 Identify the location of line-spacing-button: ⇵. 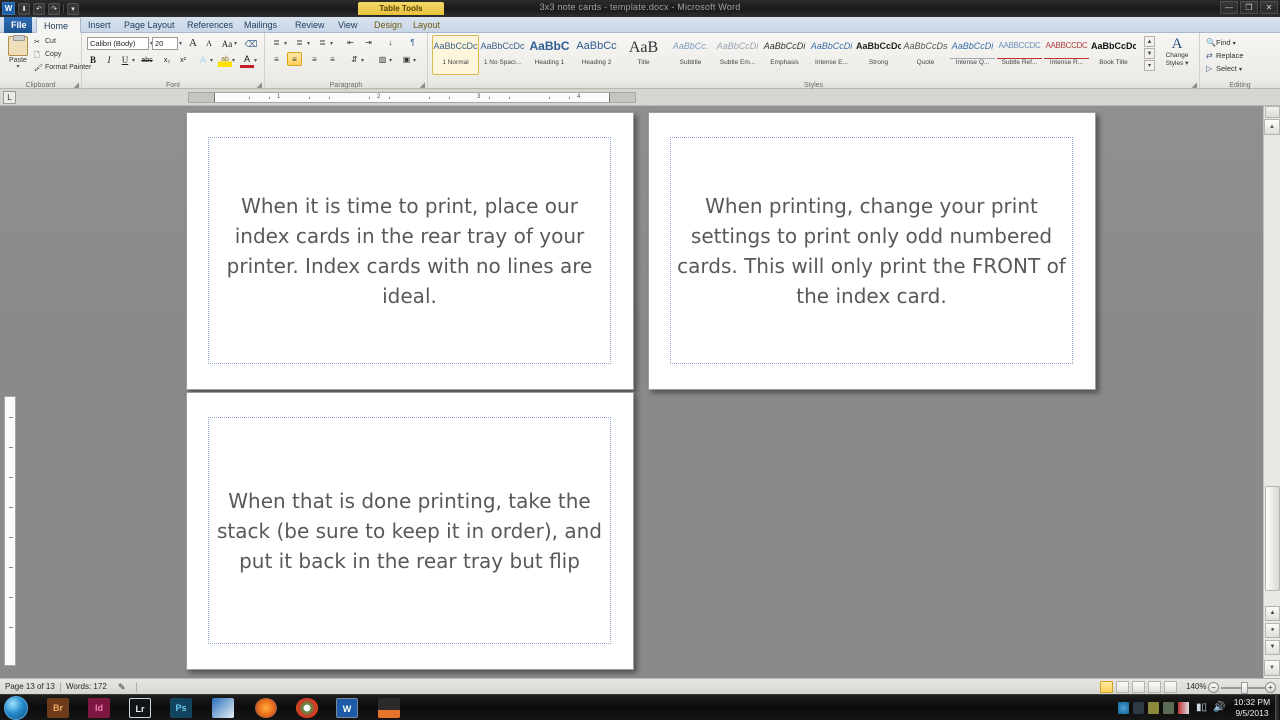
(354, 60).